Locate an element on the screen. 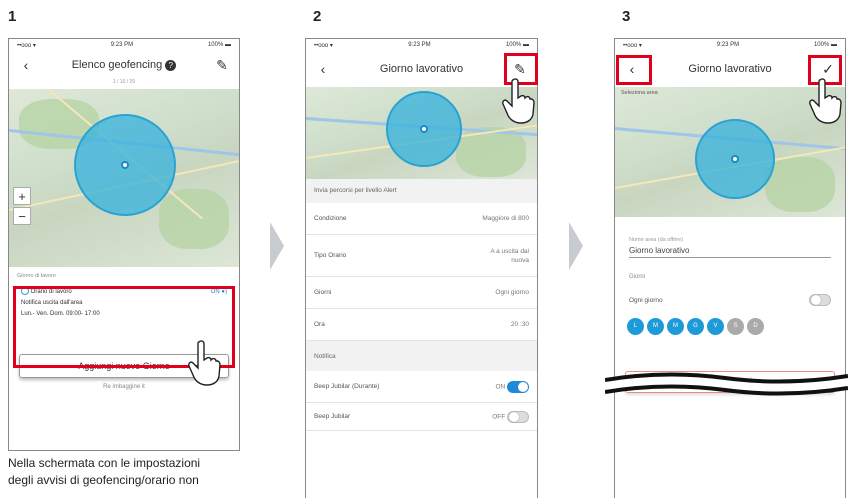  row-label: Beep Jubilar is located at coordinates (332, 416).